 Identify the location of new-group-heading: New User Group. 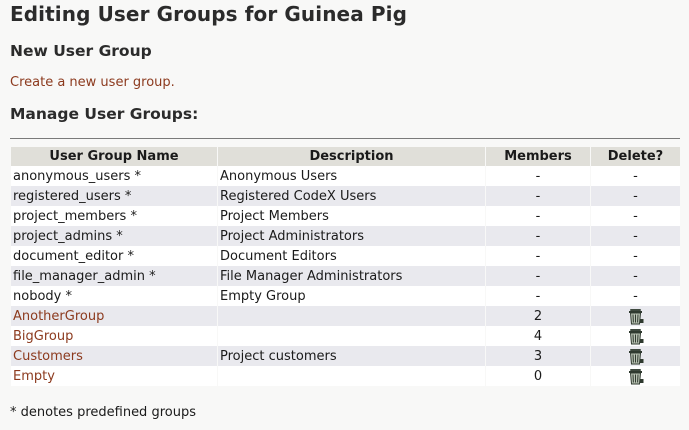
(81, 51).